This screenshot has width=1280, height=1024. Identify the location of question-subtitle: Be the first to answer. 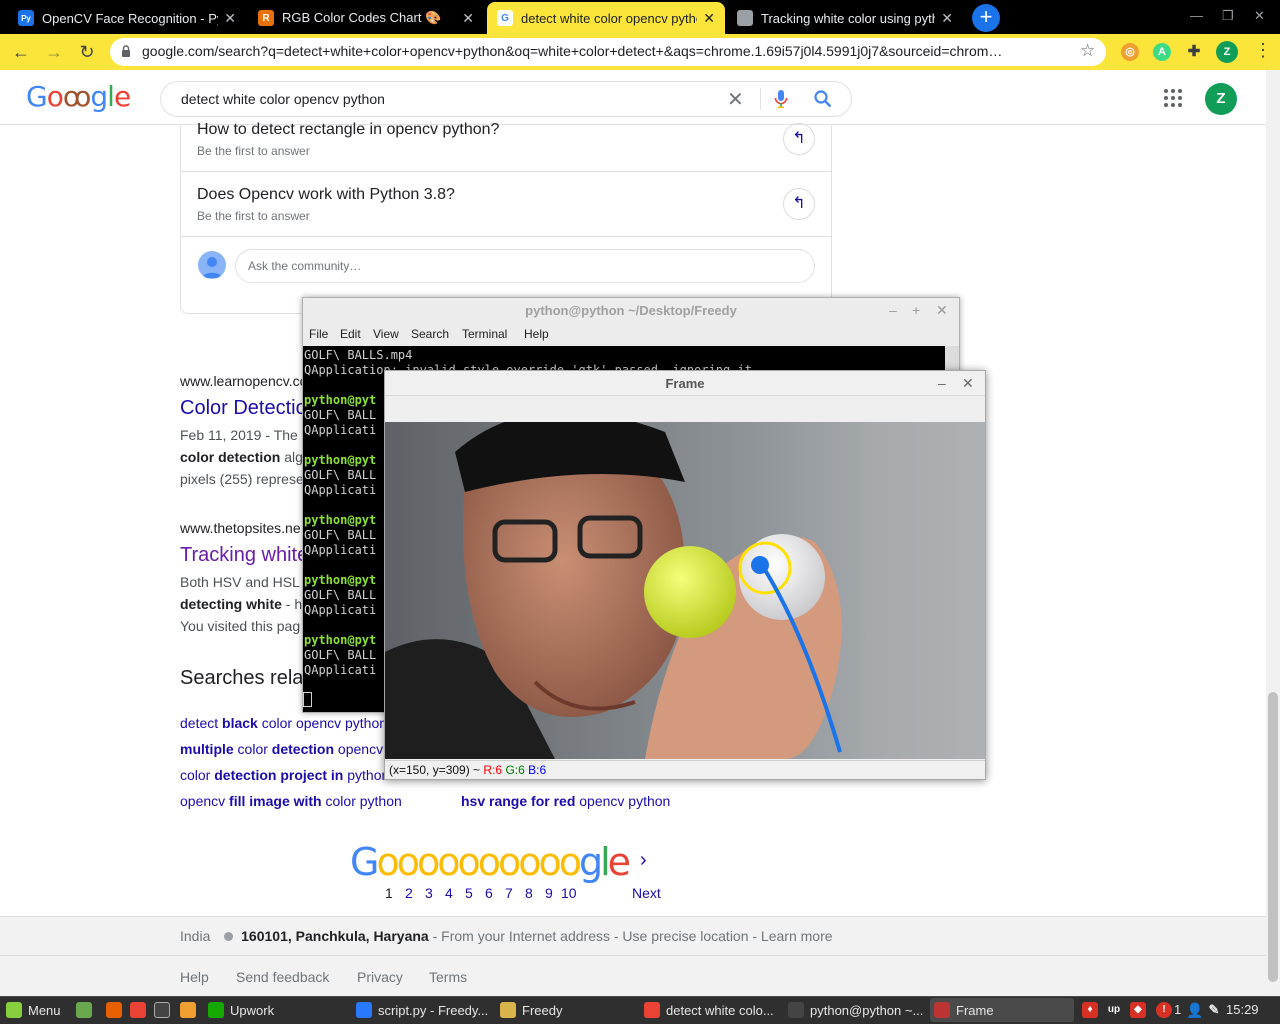
(253, 216).